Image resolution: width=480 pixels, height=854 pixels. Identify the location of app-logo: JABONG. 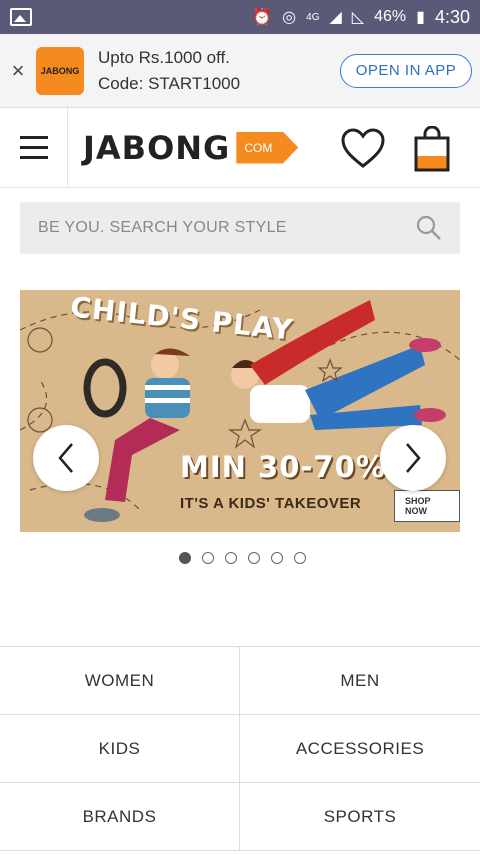
(60, 70).